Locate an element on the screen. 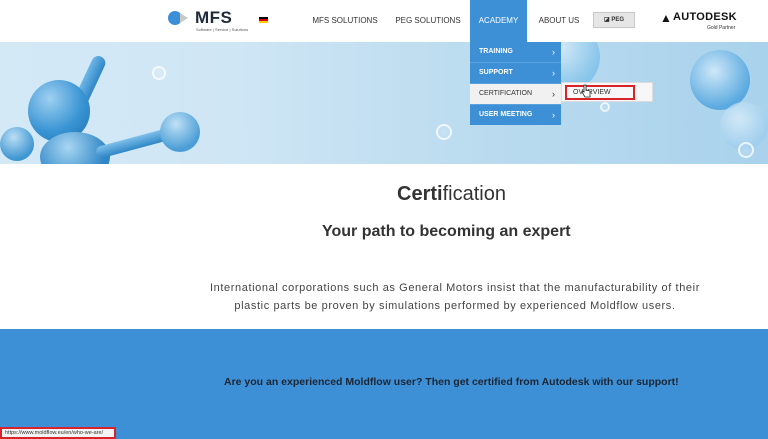 The height and width of the screenshot is (439, 768). logo-text: MFS is located at coordinates (214, 17).